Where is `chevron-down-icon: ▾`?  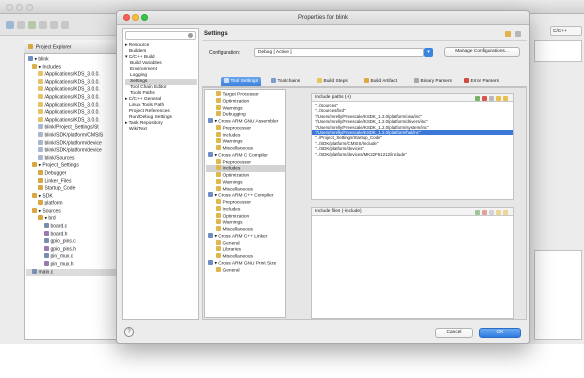
chevron-down-icon: ▾ is located at coordinates (428, 52).